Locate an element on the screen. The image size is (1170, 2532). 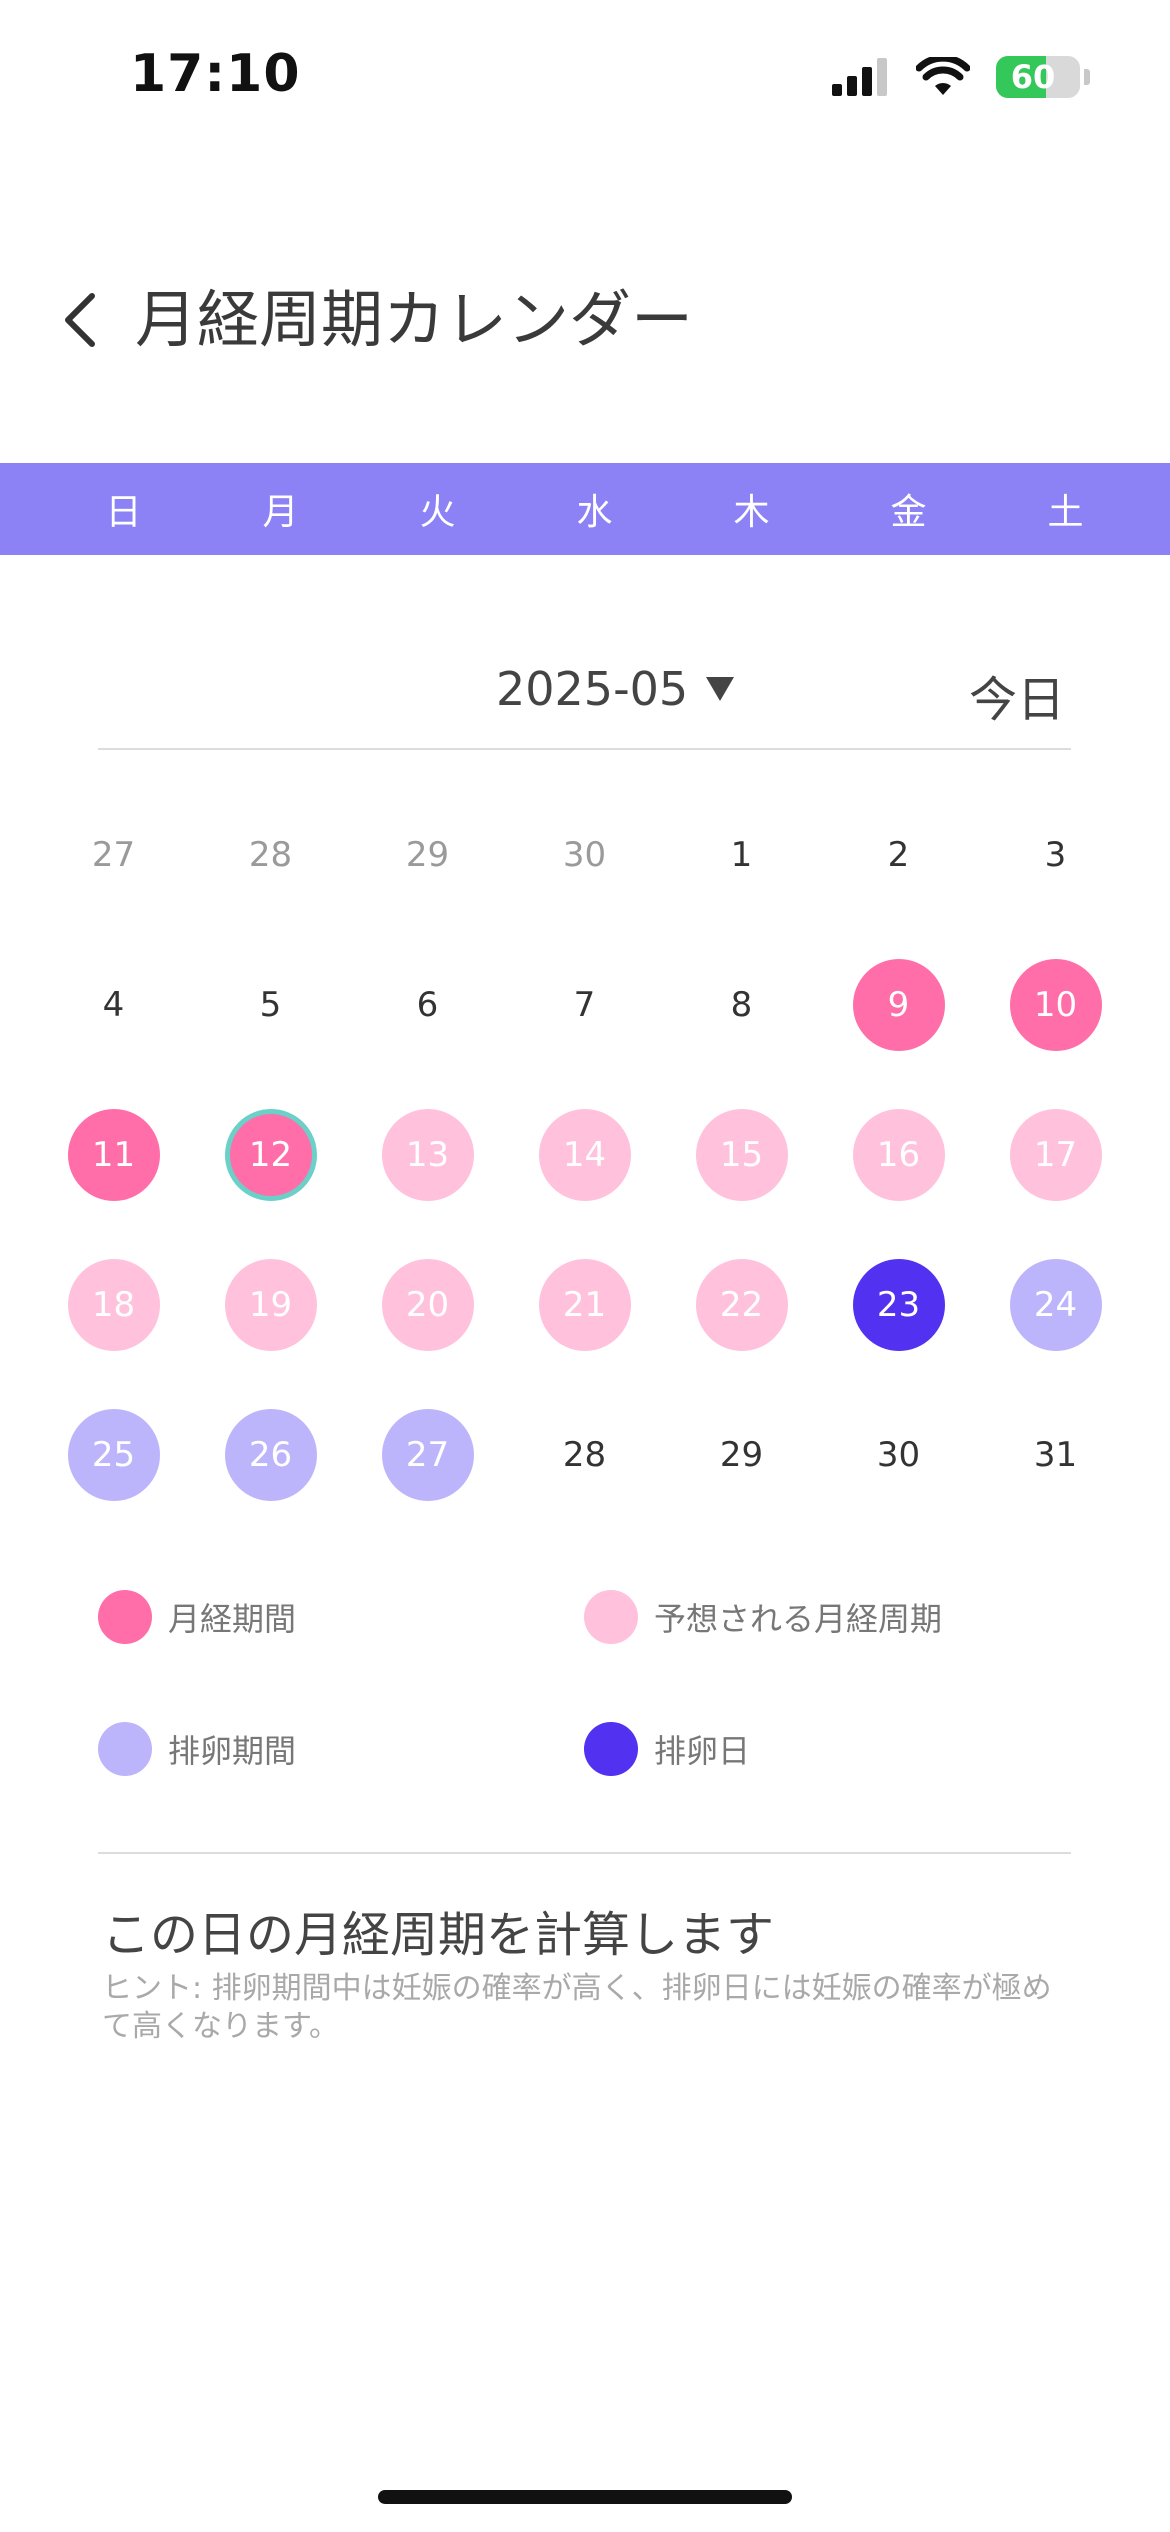
calendar-day-number: 18 is located at coordinates (113, 1305).